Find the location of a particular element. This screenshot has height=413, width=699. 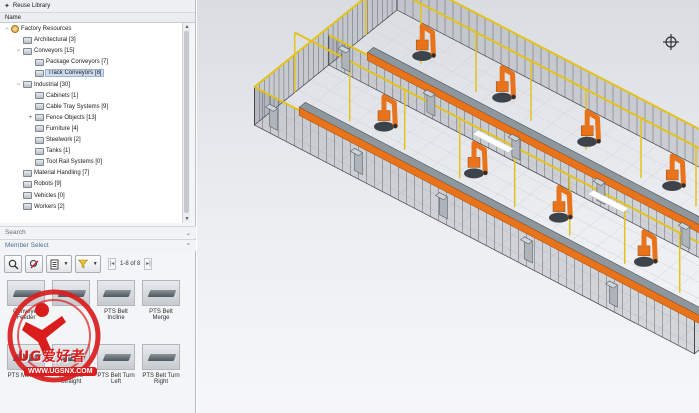

first-page-button: |◂ is located at coordinates (112, 264).